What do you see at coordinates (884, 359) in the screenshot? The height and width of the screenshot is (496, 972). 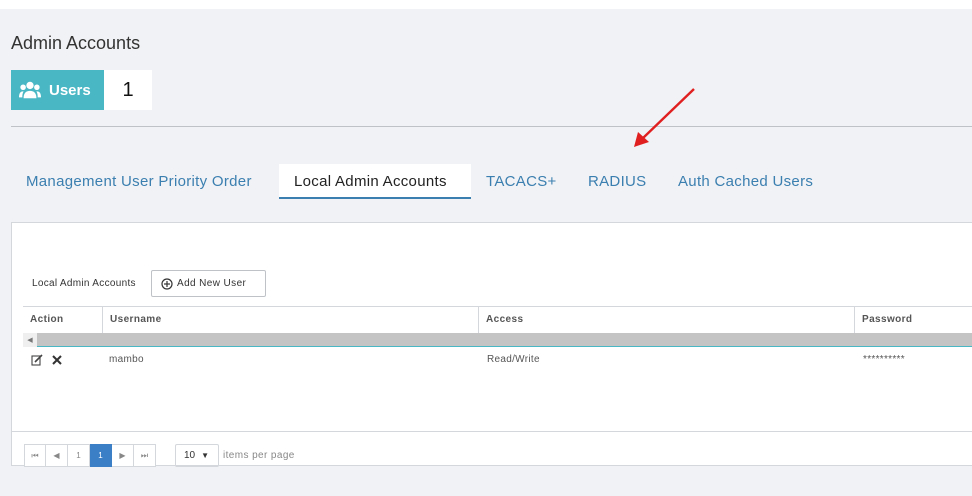 I see `cell-password: **********` at bounding box center [884, 359].